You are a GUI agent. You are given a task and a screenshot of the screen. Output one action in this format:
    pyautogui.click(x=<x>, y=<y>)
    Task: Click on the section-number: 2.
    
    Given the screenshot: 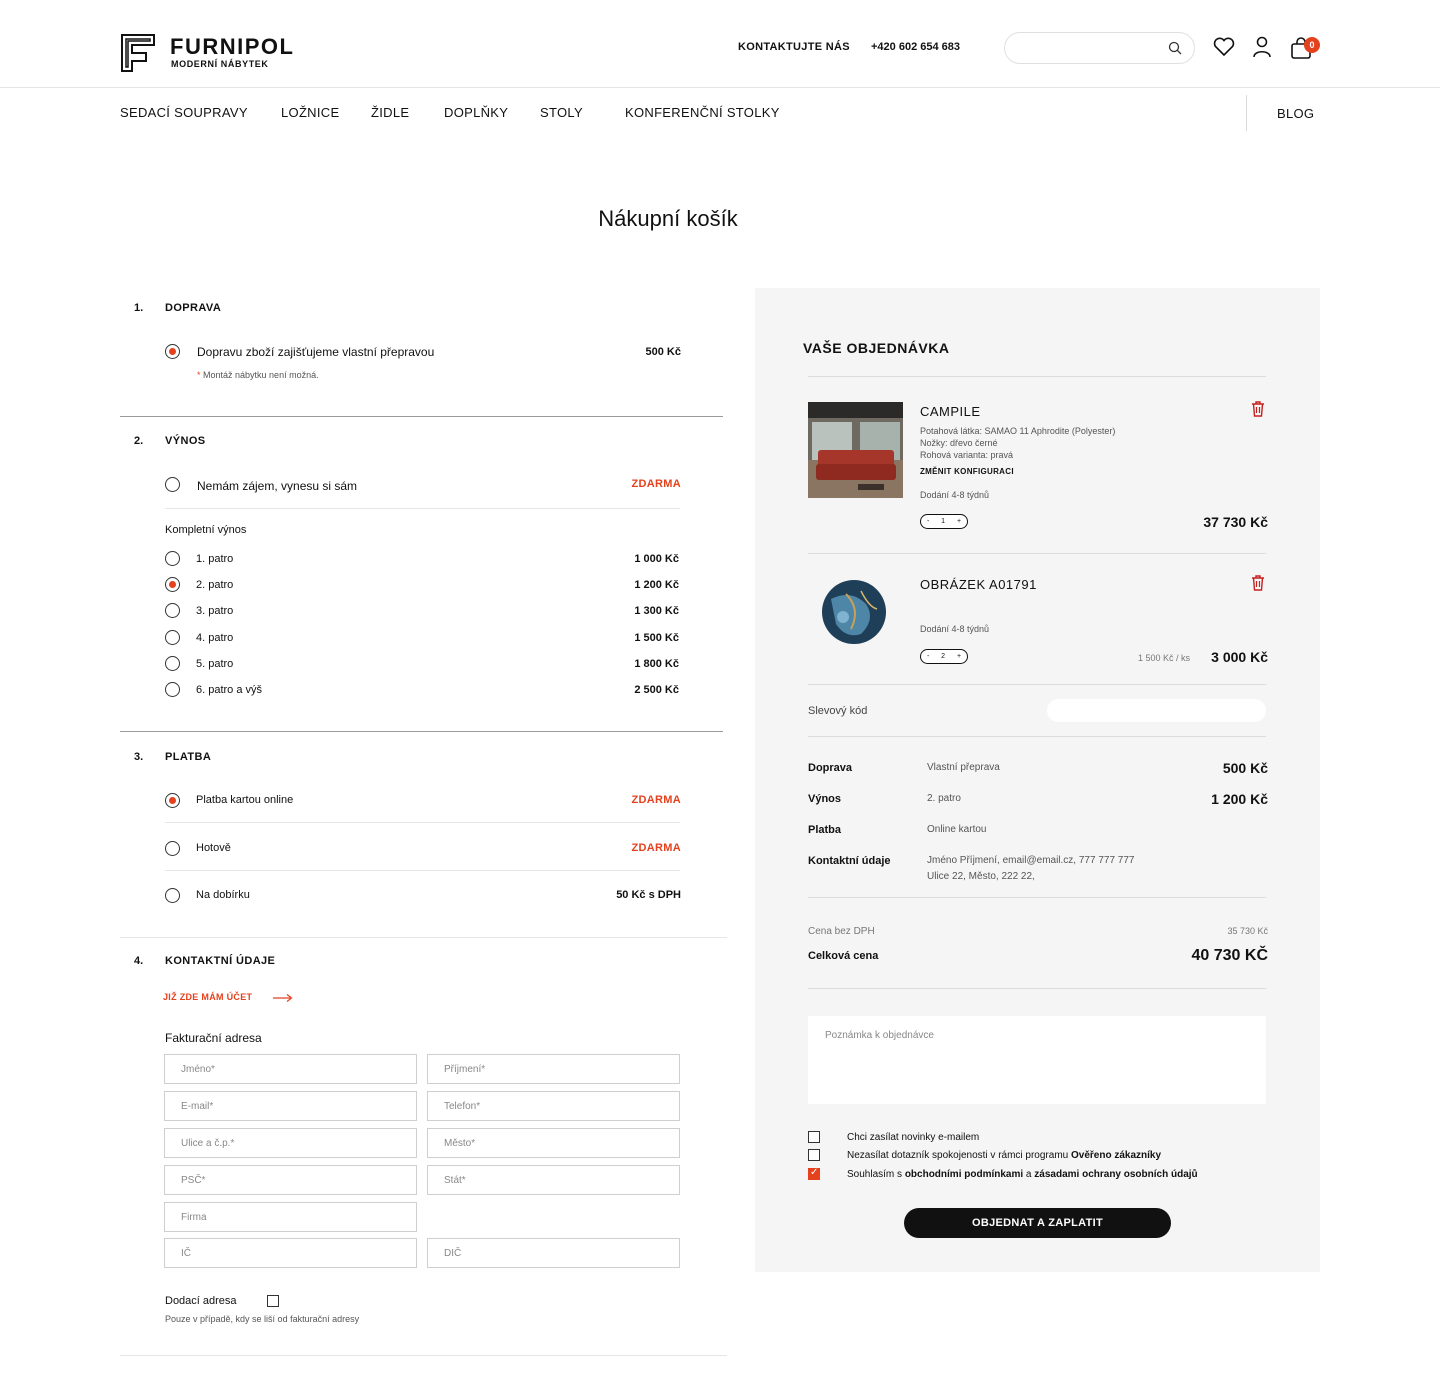 What is the action you would take?
    pyautogui.click(x=139, y=441)
    